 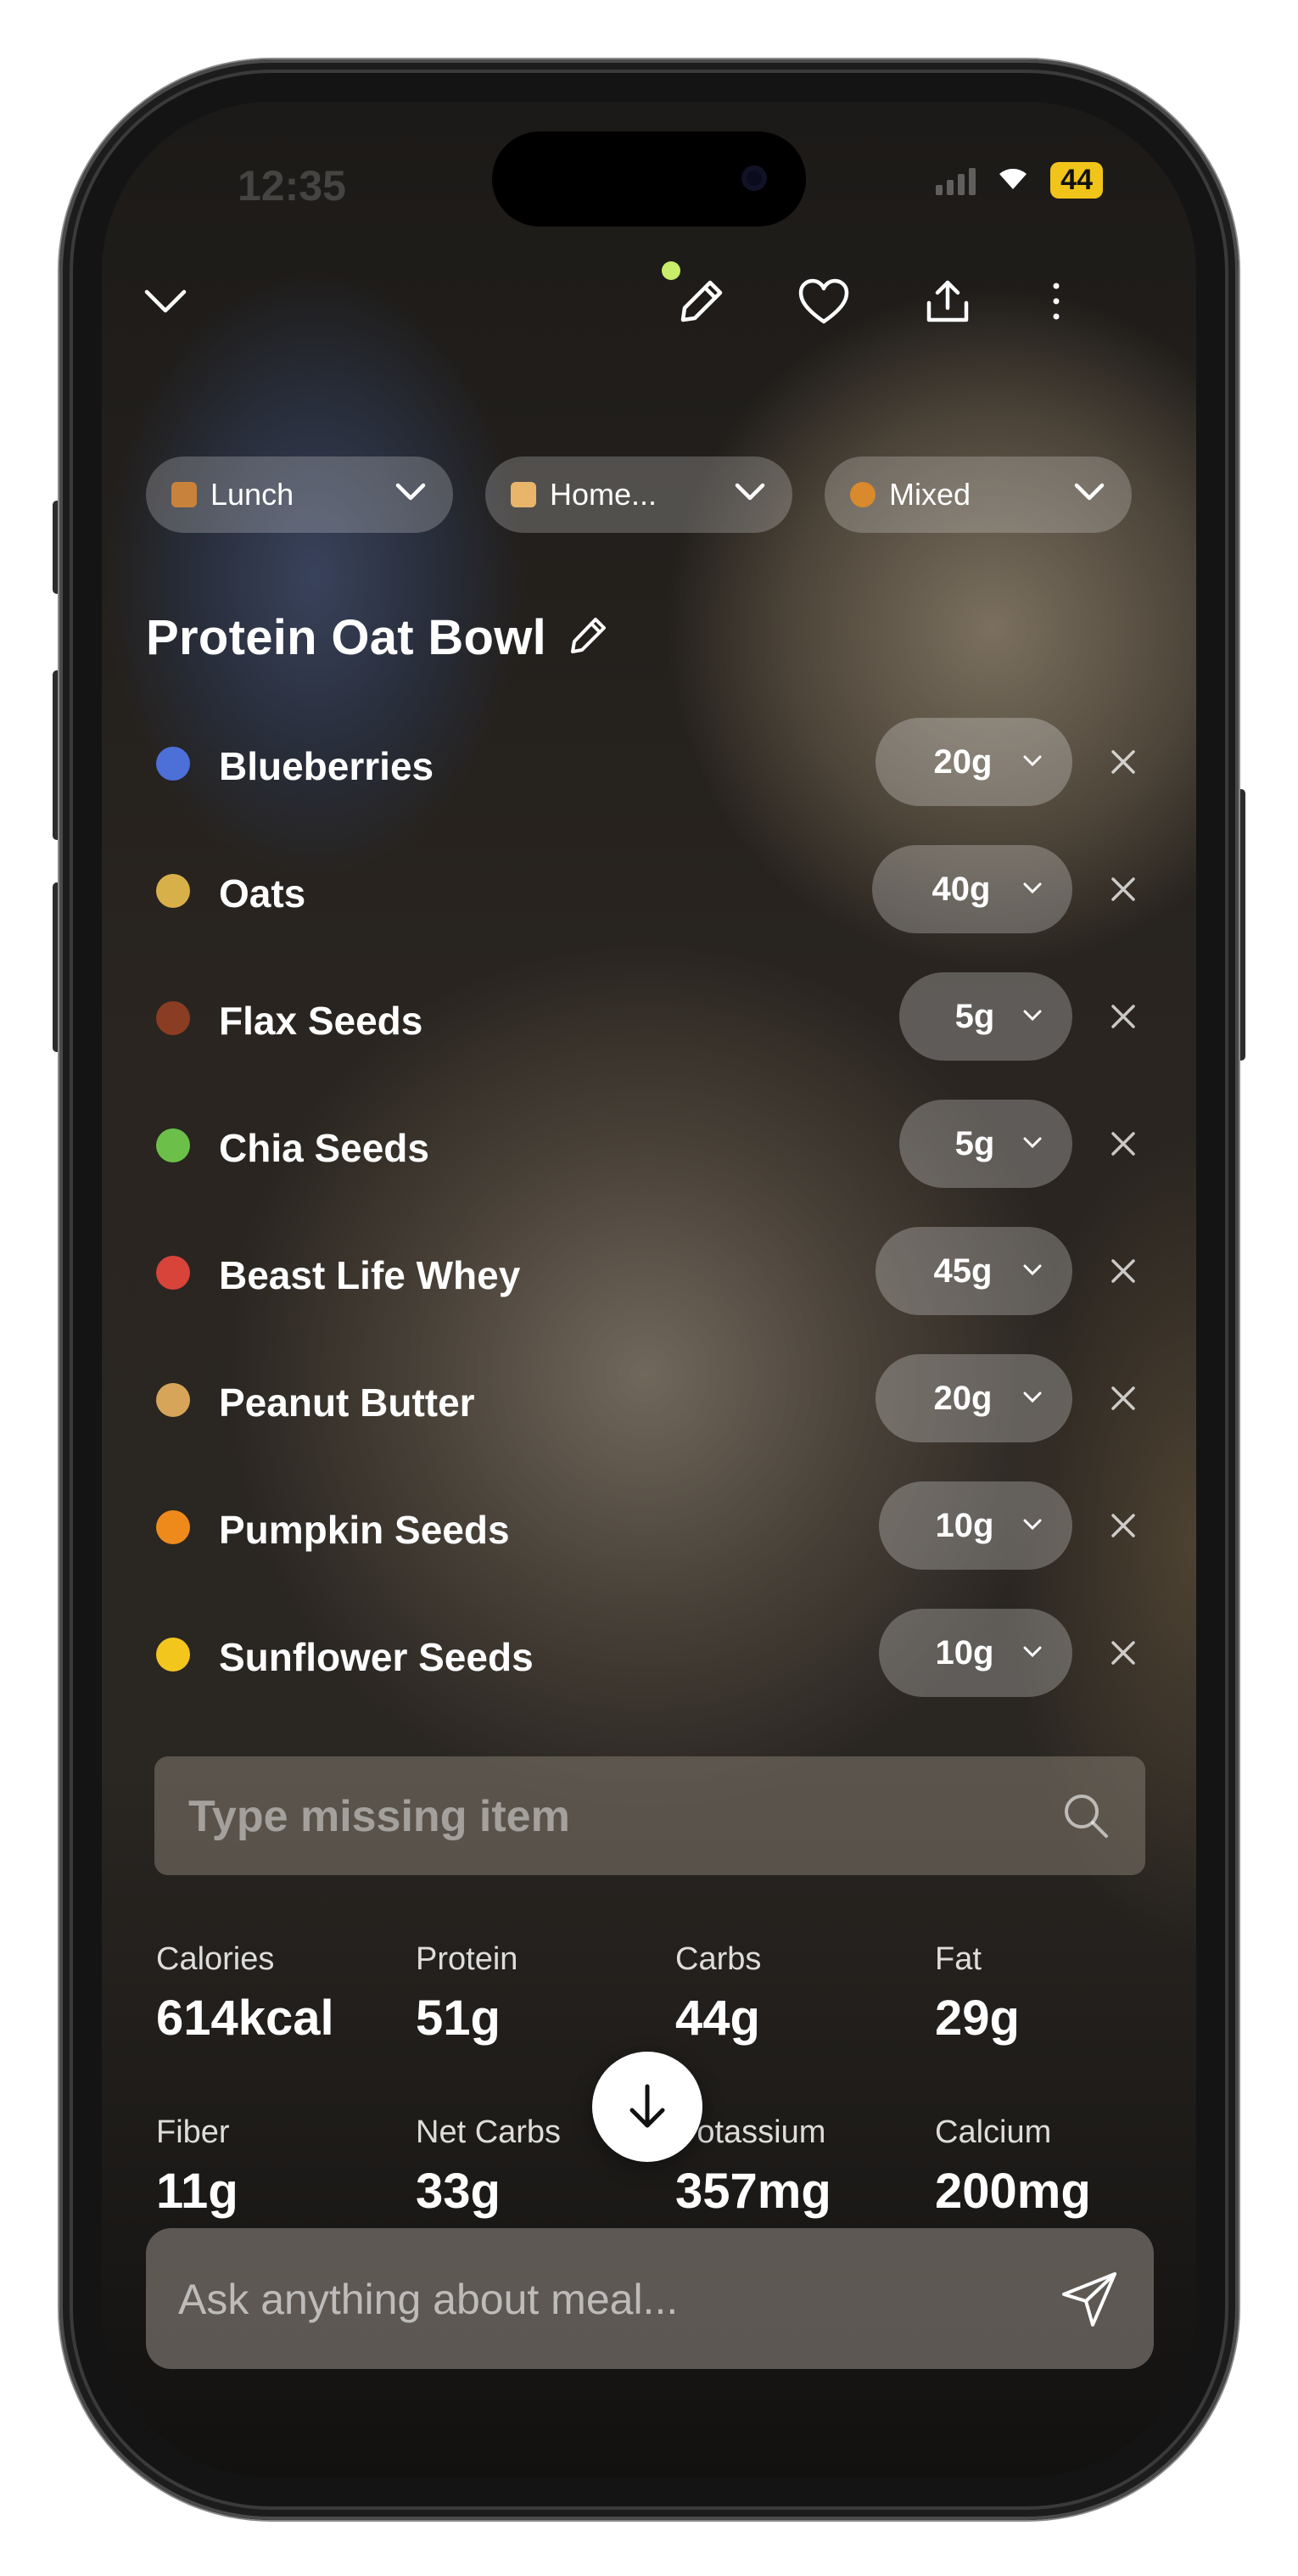 I want to click on peanut-icon, so click(x=173, y=1400).